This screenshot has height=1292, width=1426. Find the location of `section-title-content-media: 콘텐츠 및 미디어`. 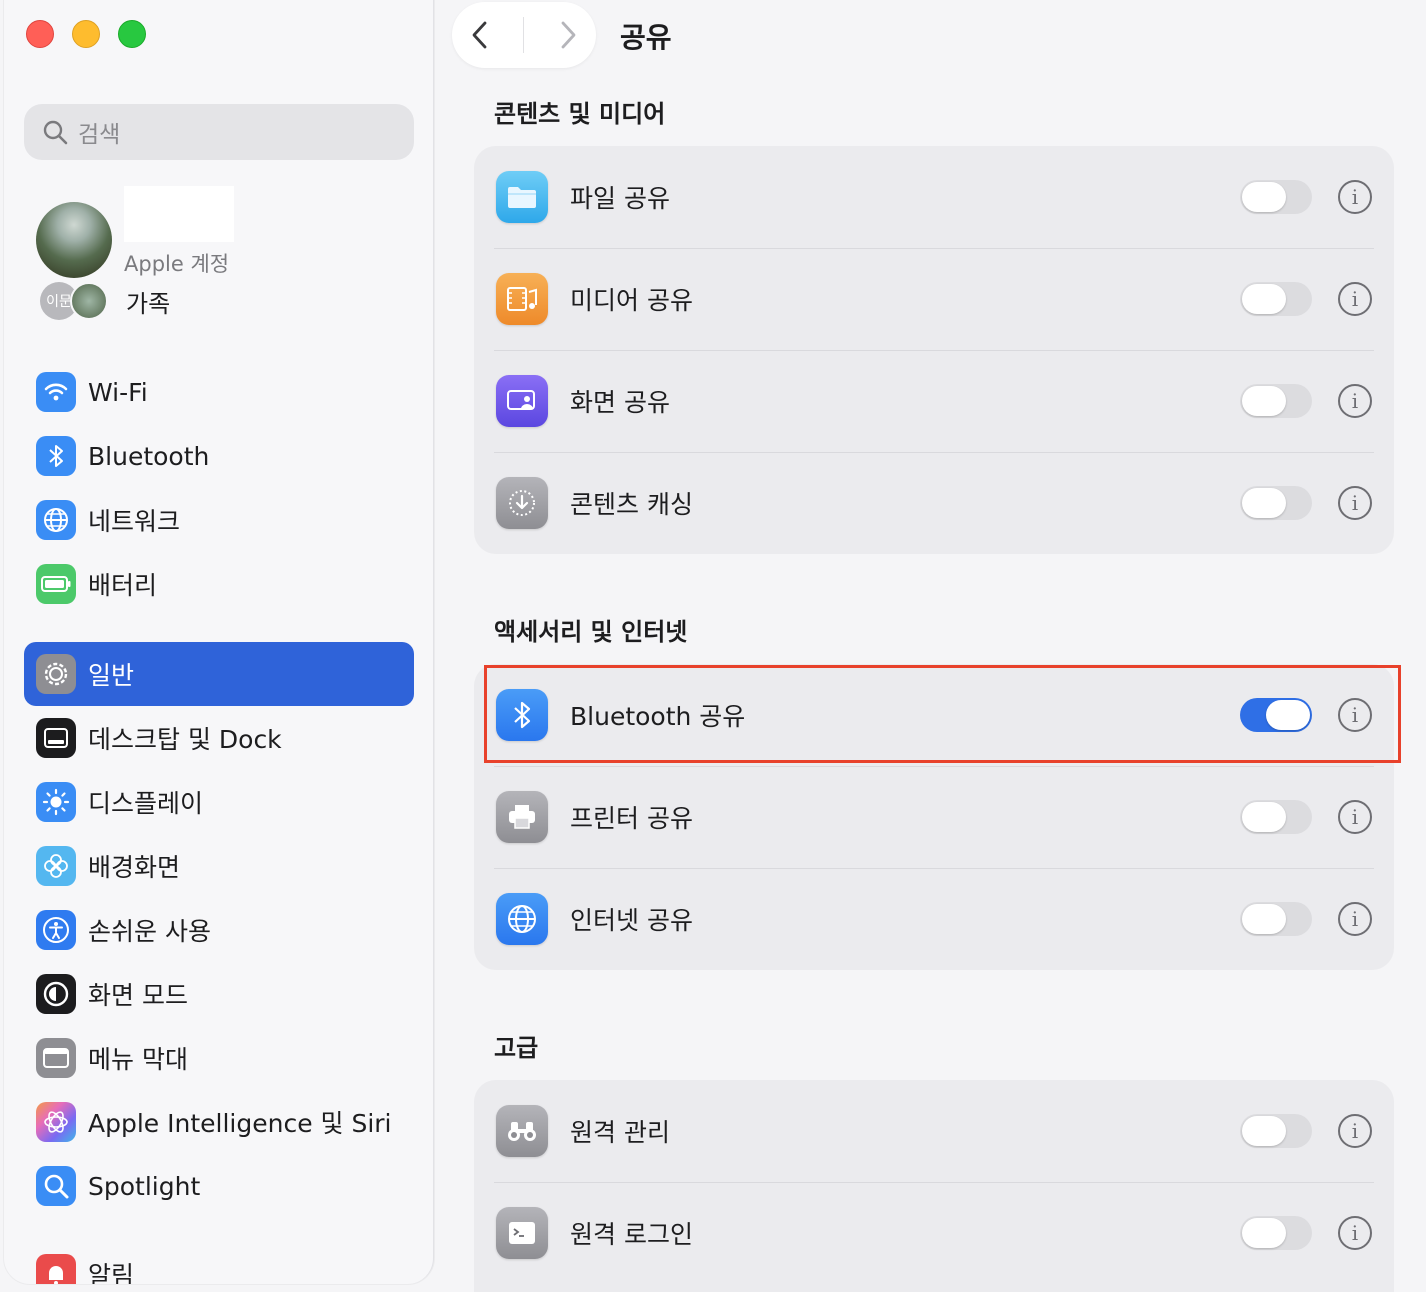

section-title-content-media: 콘텐츠 및 미디어 is located at coordinates (580, 114).